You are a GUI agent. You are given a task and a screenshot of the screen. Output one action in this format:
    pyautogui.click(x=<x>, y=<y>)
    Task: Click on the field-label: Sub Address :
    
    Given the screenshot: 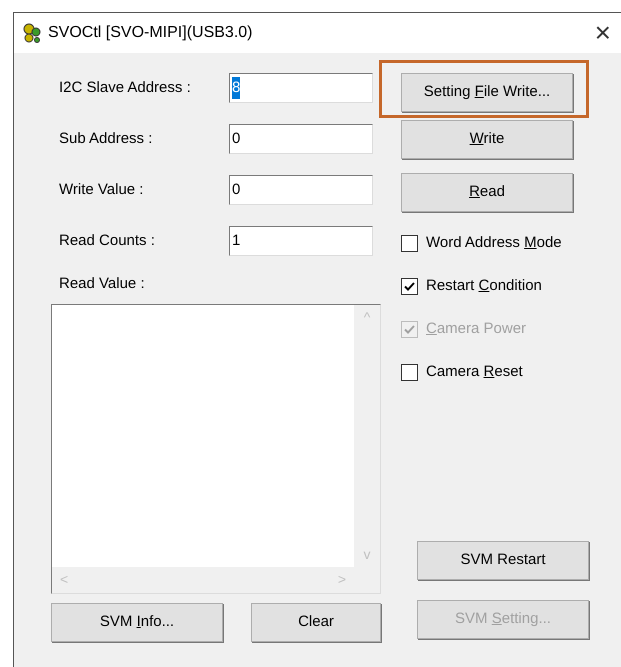 What is the action you would take?
    pyautogui.click(x=106, y=139)
    